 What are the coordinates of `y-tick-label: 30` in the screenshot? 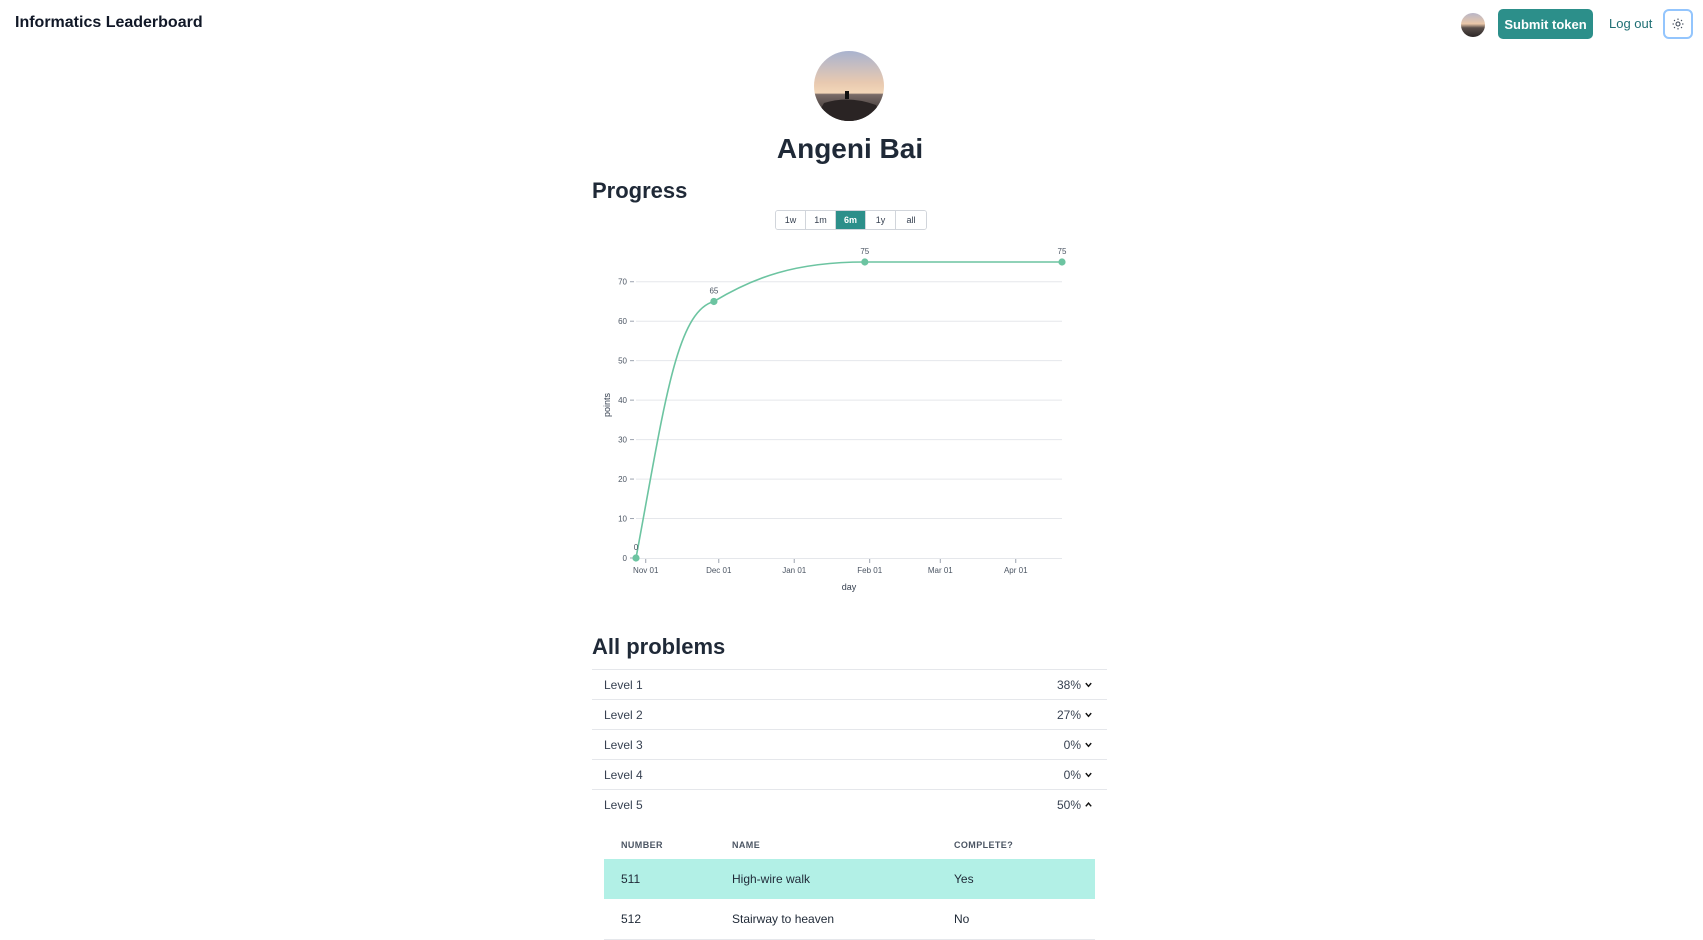 It's located at (622, 440).